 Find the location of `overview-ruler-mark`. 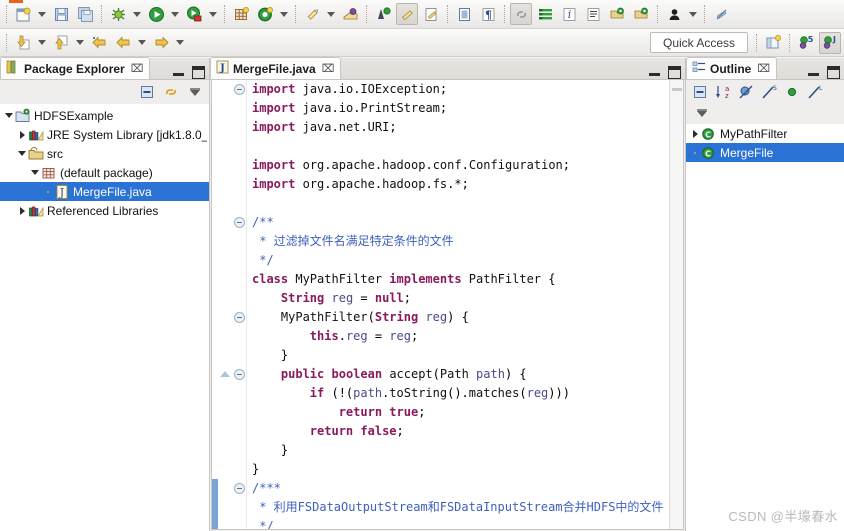

overview-ruler-mark is located at coordinates (677, 89).